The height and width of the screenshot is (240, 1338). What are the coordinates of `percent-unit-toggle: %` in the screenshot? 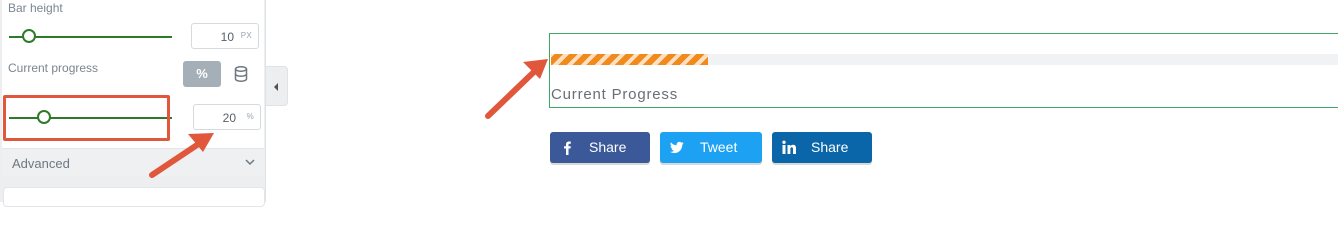 It's located at (202, 74).